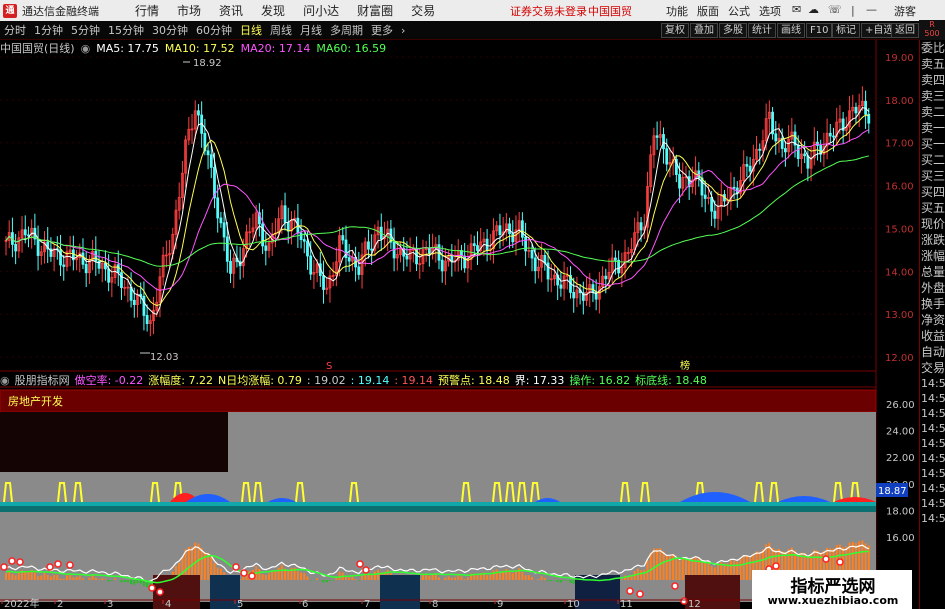  Describe the element at coordinates (671, 380) in the screenshot. I see `ind-item: 标底线: 18.48` at that location.